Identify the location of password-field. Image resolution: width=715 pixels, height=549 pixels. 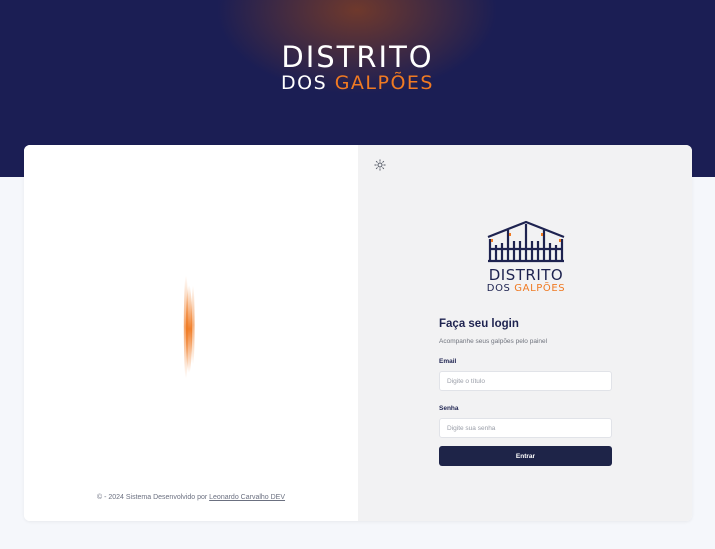
(525, 428).